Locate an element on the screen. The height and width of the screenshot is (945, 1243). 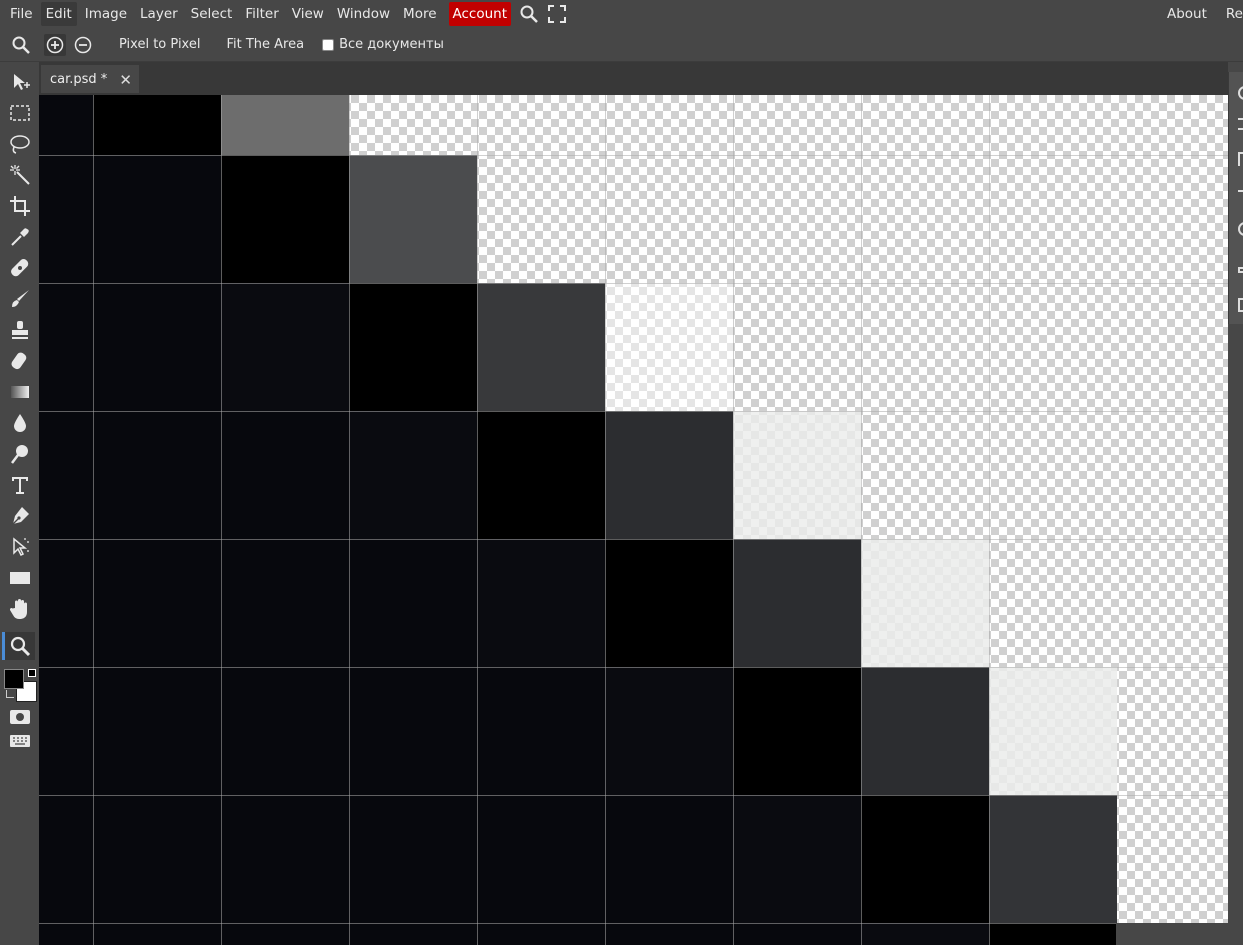
brush-tool-icon is located at coordinates (20, 299).